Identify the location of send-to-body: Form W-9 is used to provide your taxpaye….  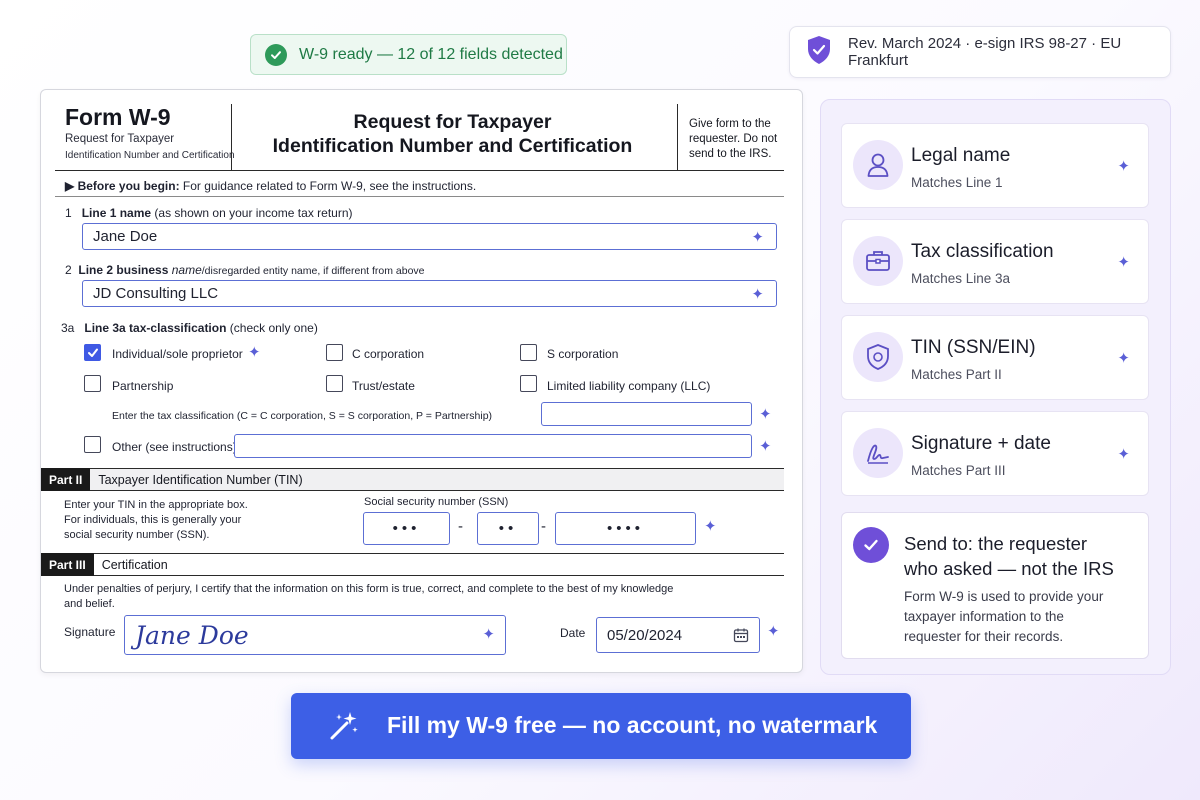
(1003, 617).